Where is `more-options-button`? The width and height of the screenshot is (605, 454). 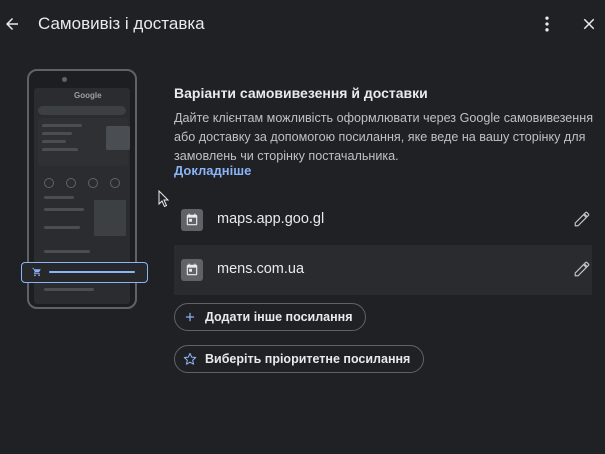 more-options-button is located at coordinates (547, 24).